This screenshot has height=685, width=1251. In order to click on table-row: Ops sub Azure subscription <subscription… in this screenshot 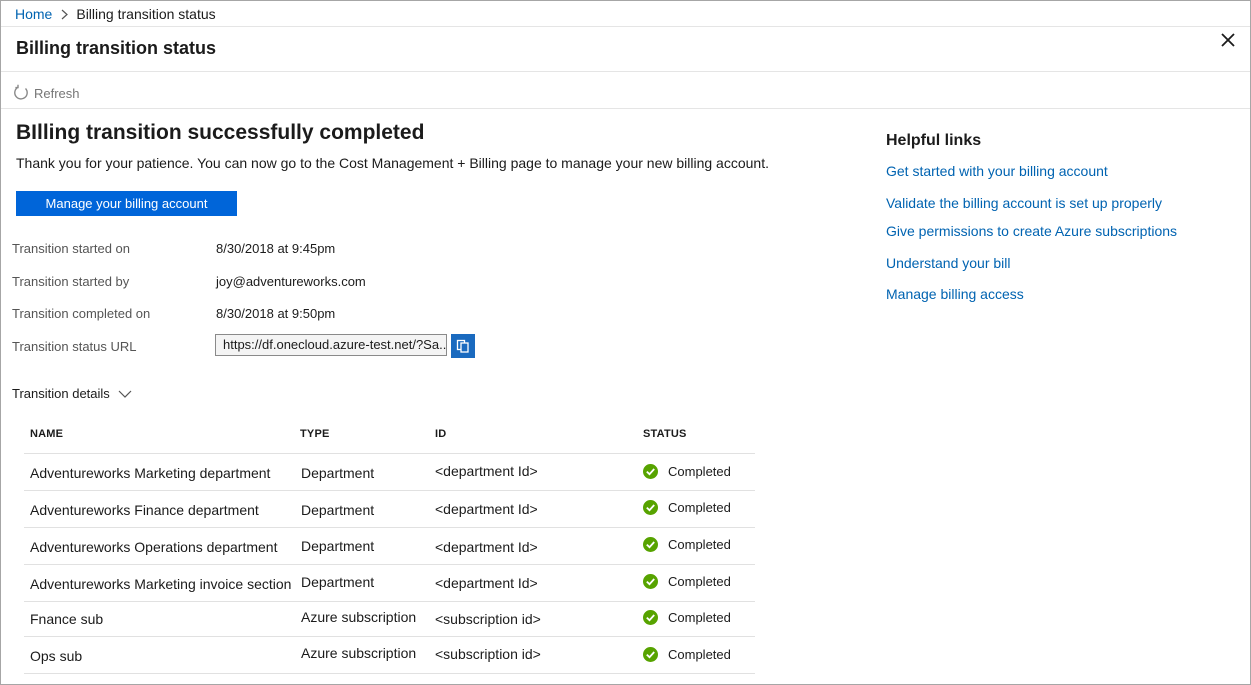, I will do `click(389, 655)`.